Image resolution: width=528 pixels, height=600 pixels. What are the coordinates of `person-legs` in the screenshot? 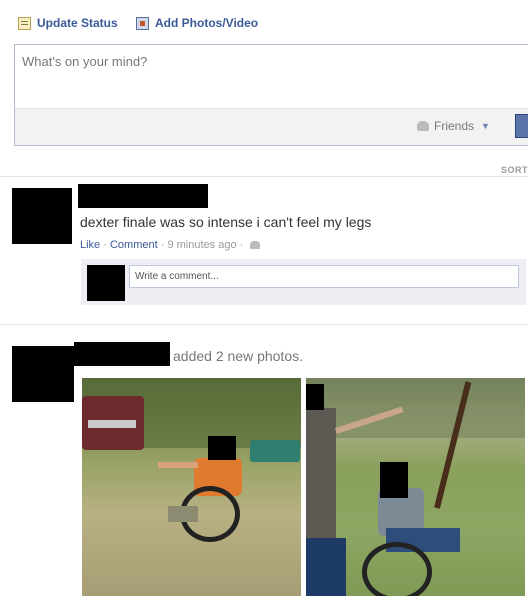 It's located at (183, 514).